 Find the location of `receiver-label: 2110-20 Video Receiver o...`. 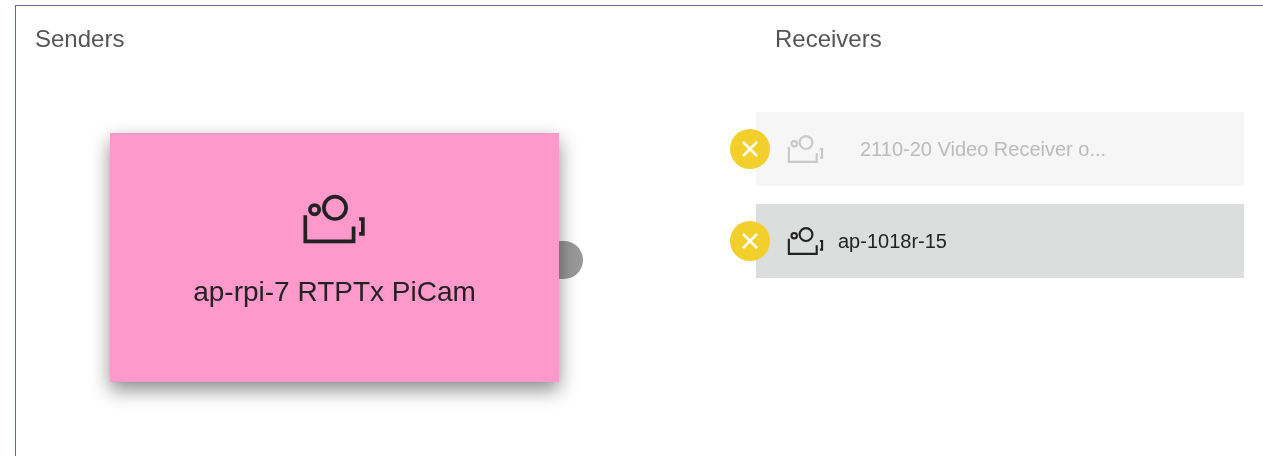

receiver-label: 2110-20 Video Receiver o... is located at coordinates (983, 149).